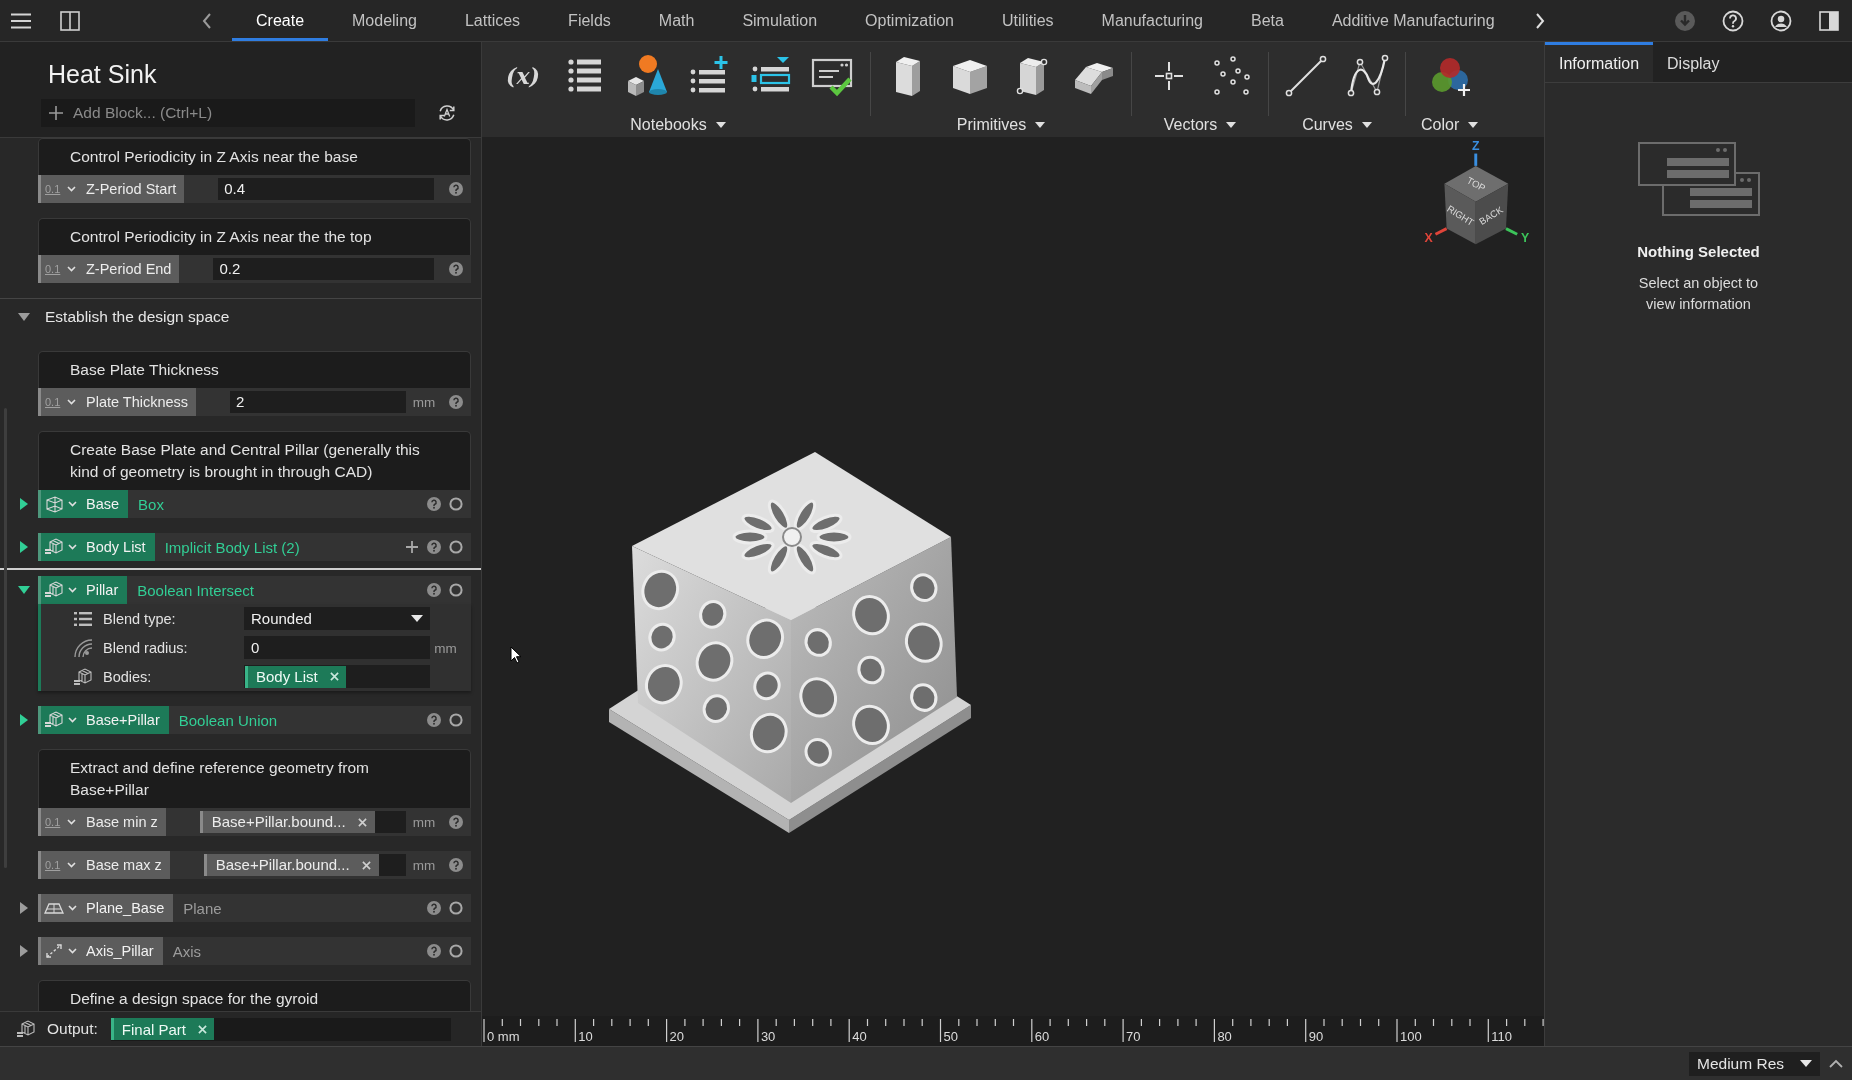 This screenshot has width=1852, height=1080. Describe the element at coordinates (318, 402) in the screenshot. I see `value-field: 2` at that location.